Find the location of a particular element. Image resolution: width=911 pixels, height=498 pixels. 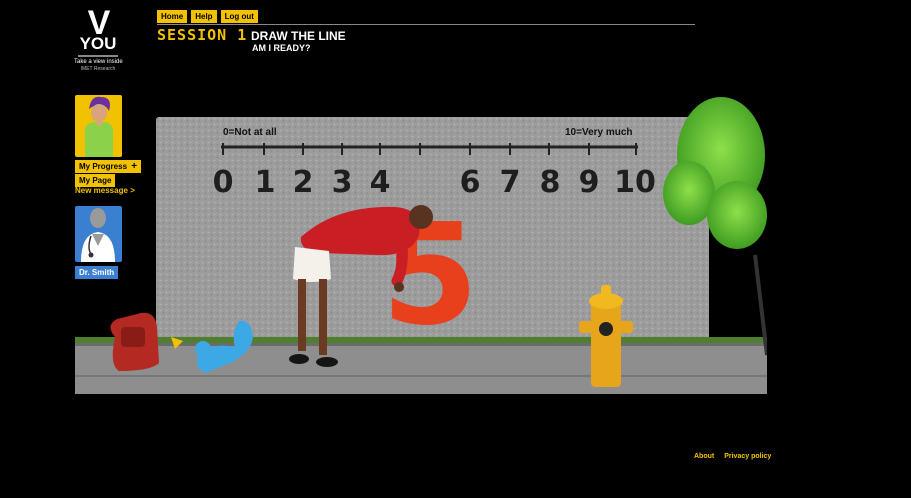

logout-button: Log out is located at coordinates (239, 16).